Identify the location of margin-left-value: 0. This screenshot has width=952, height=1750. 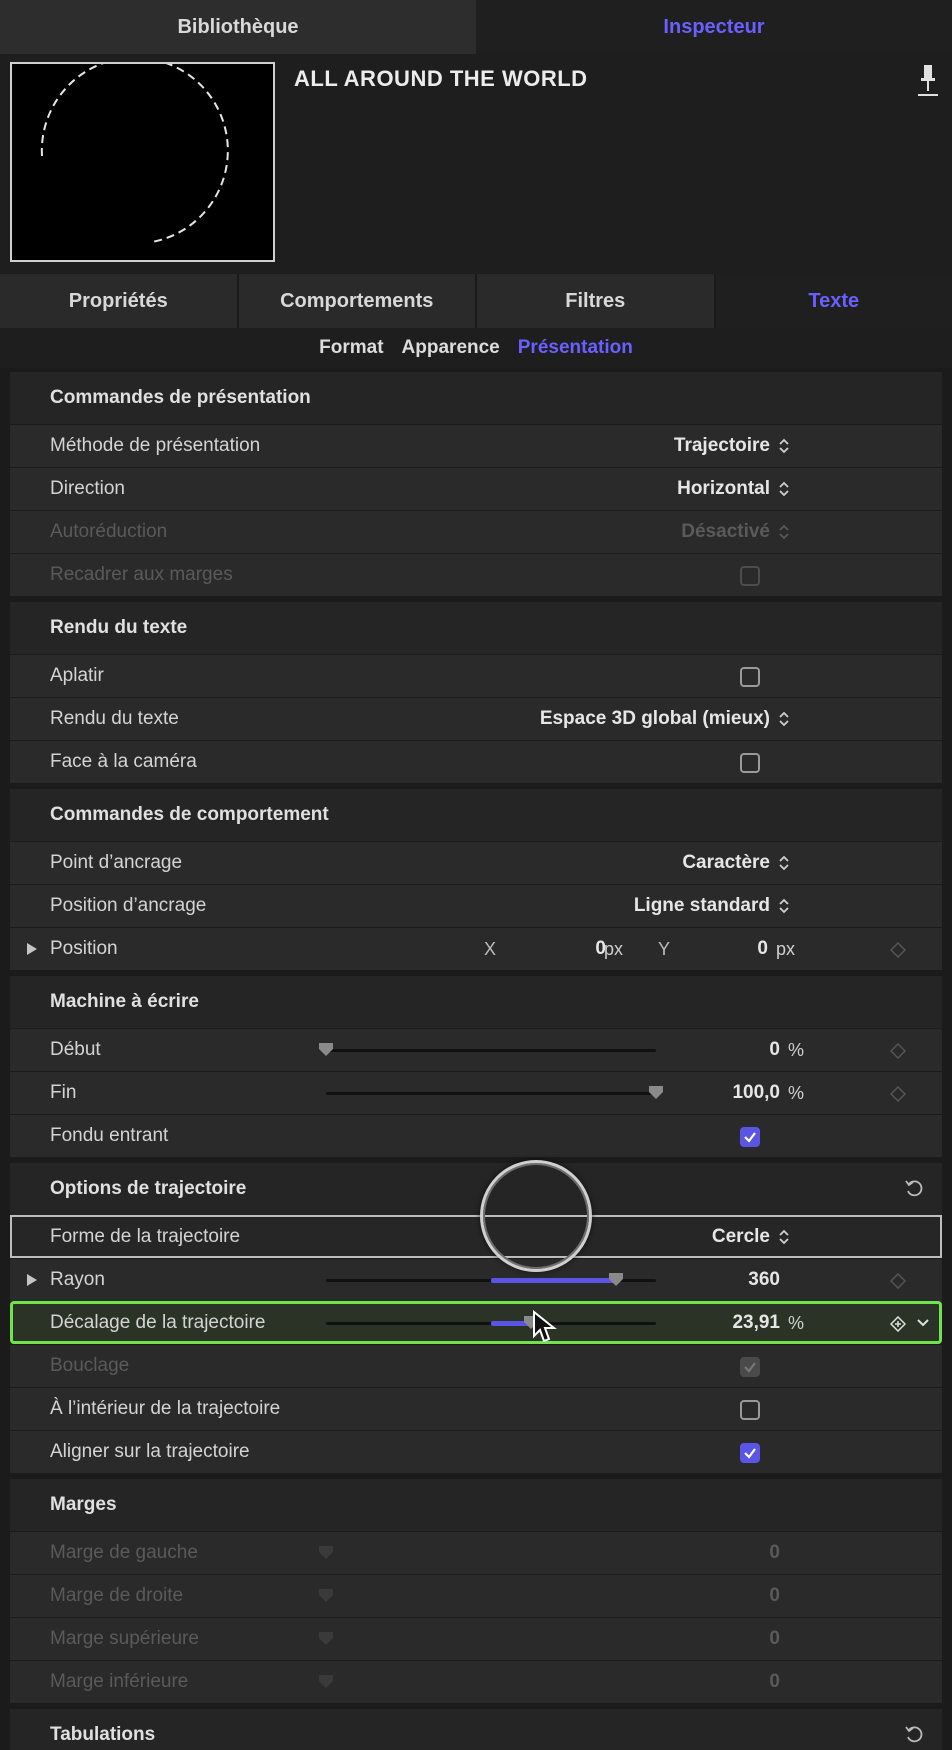
(774, 1552).